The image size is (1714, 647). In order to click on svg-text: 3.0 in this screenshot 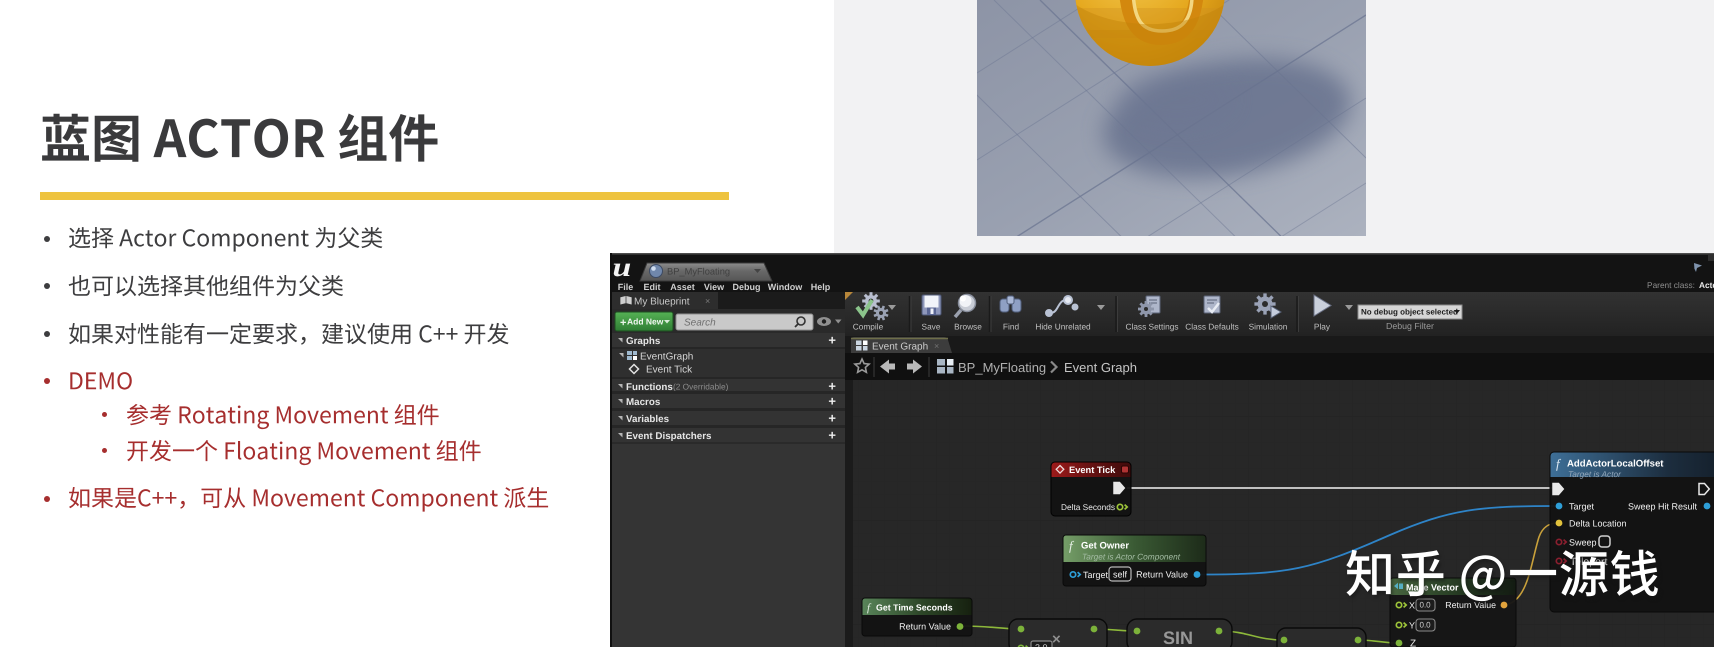, I will do `click(1041, 645)`.